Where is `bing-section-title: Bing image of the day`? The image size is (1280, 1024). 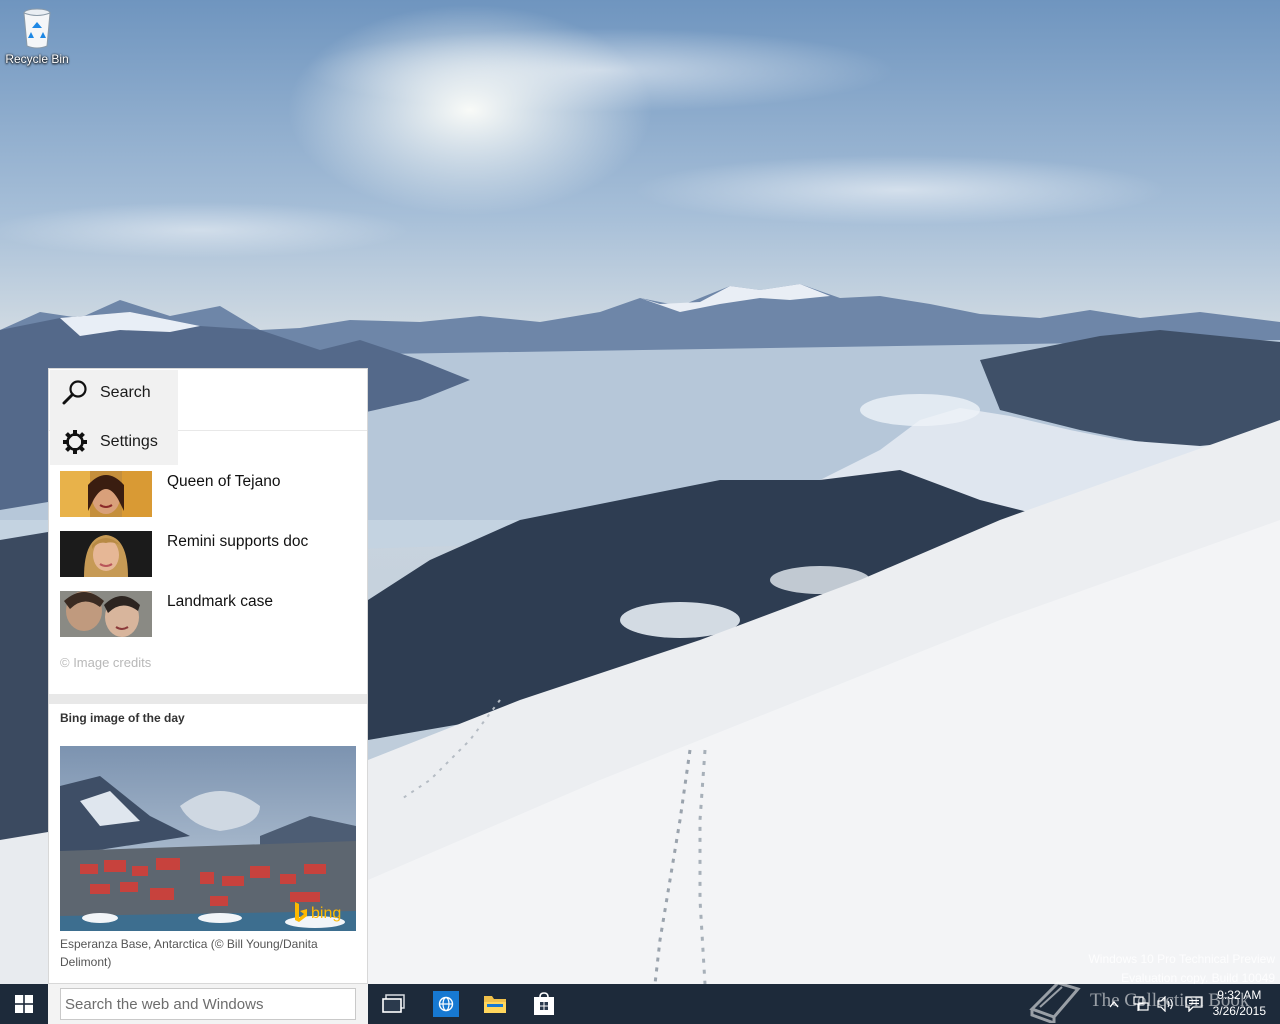
bing-section-title: Bing image of the day is located at coordinates (122, 718).